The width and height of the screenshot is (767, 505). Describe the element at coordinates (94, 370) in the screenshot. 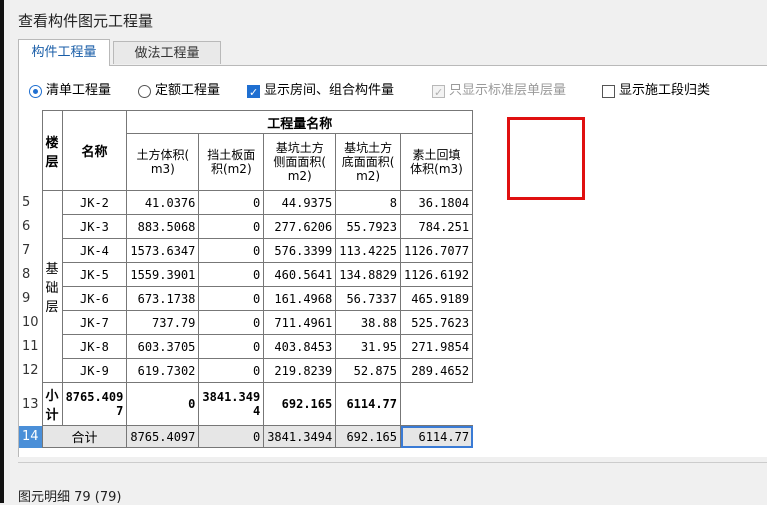

I see `cell-name: JK-9` at that location.